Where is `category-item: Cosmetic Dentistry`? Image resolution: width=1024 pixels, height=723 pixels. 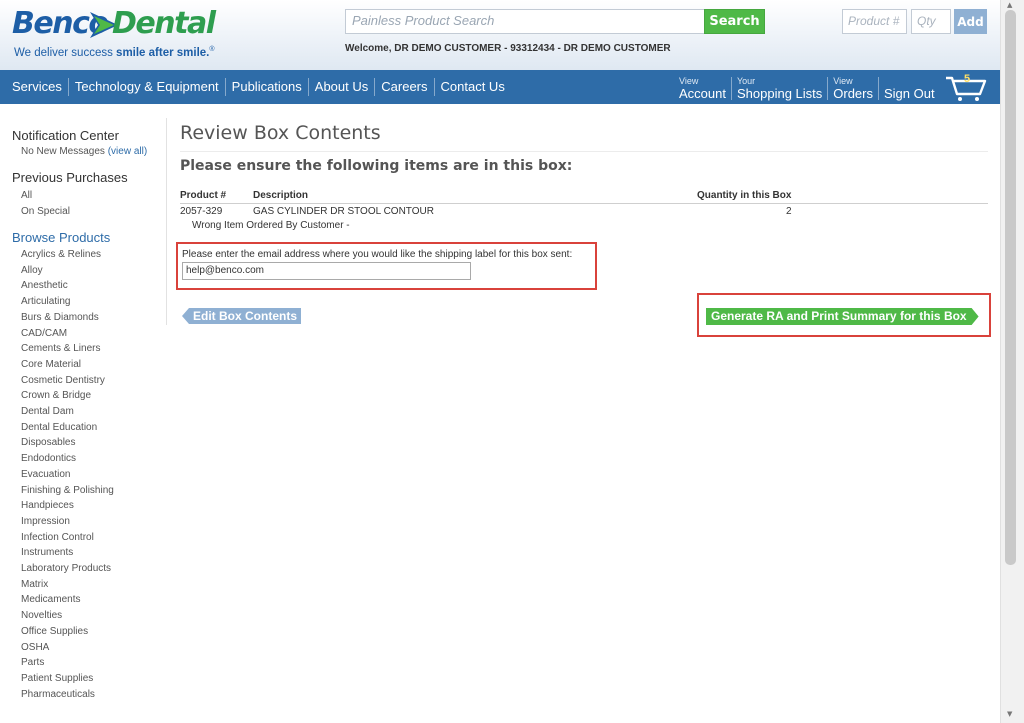
category-item: Cosmetic Dentistry is located at coordinates (87, 381).